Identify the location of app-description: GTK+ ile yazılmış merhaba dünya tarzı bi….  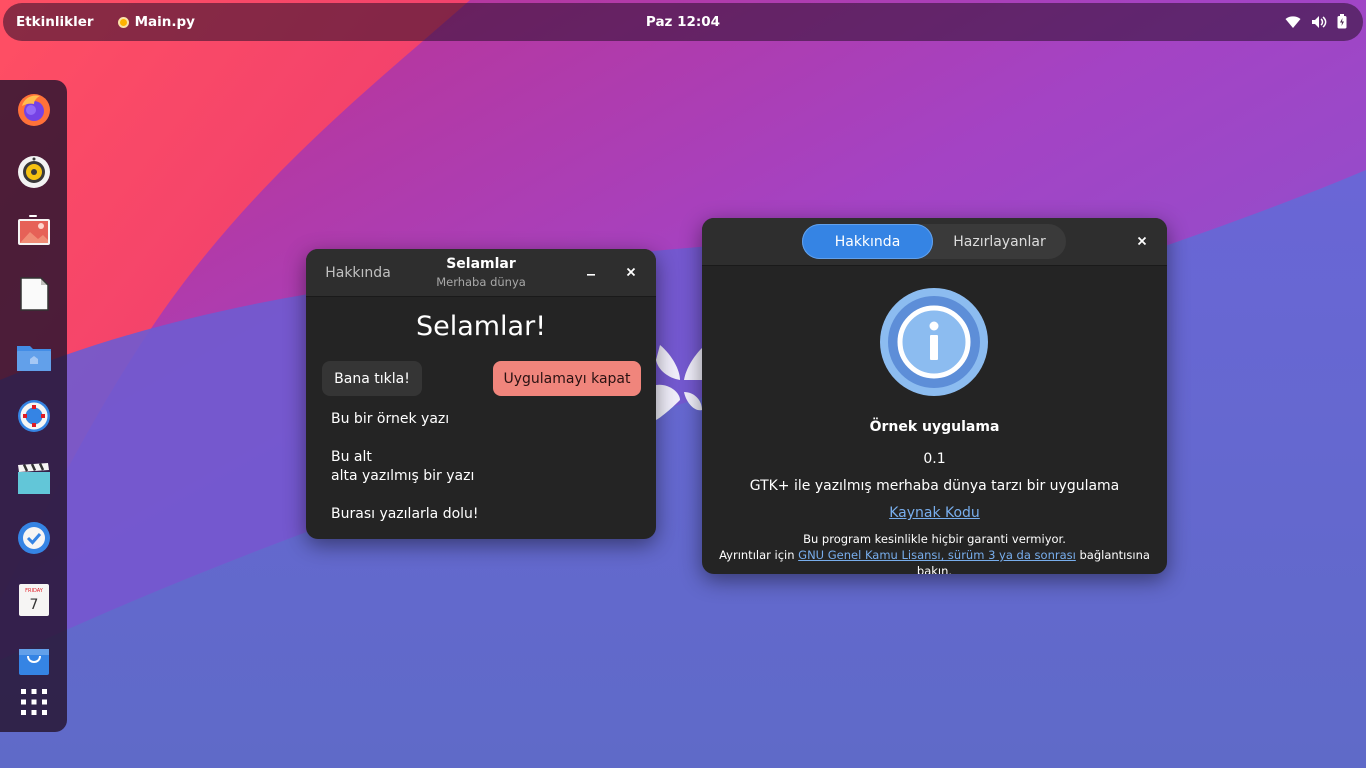
(934, 486).